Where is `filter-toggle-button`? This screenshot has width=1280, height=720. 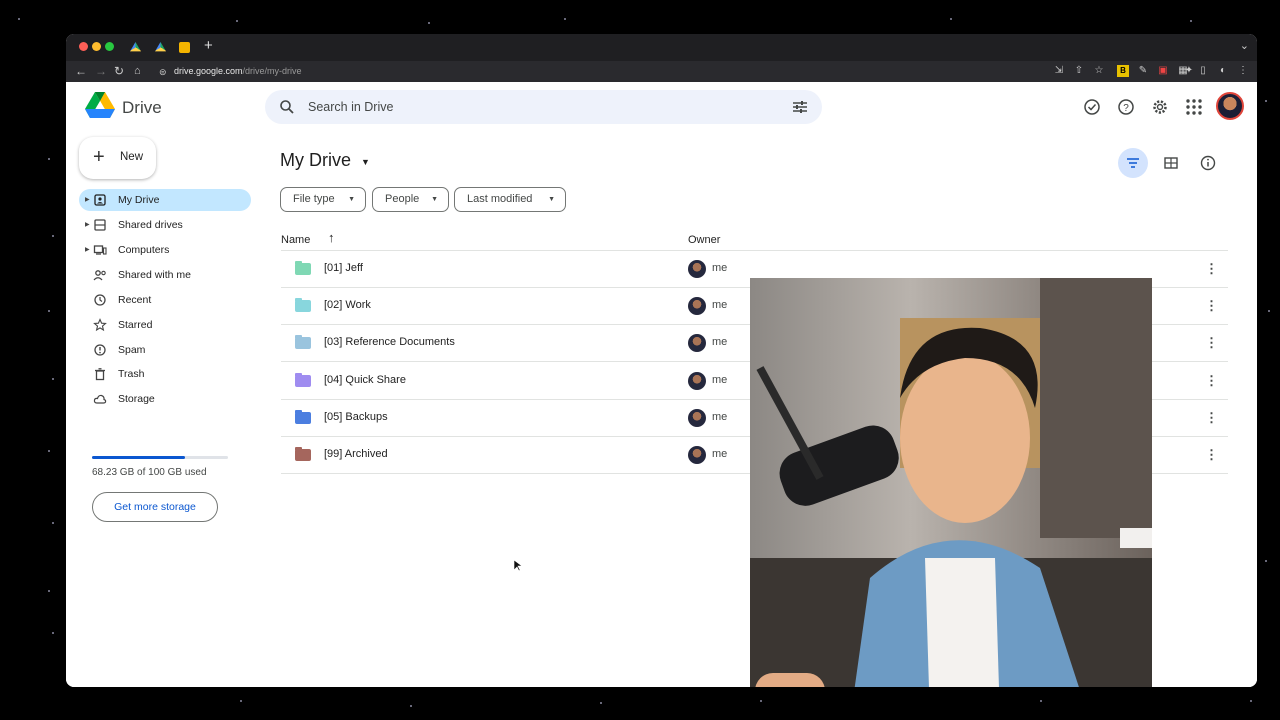 filter-toggle-button is located at coordinates (1133, 163).